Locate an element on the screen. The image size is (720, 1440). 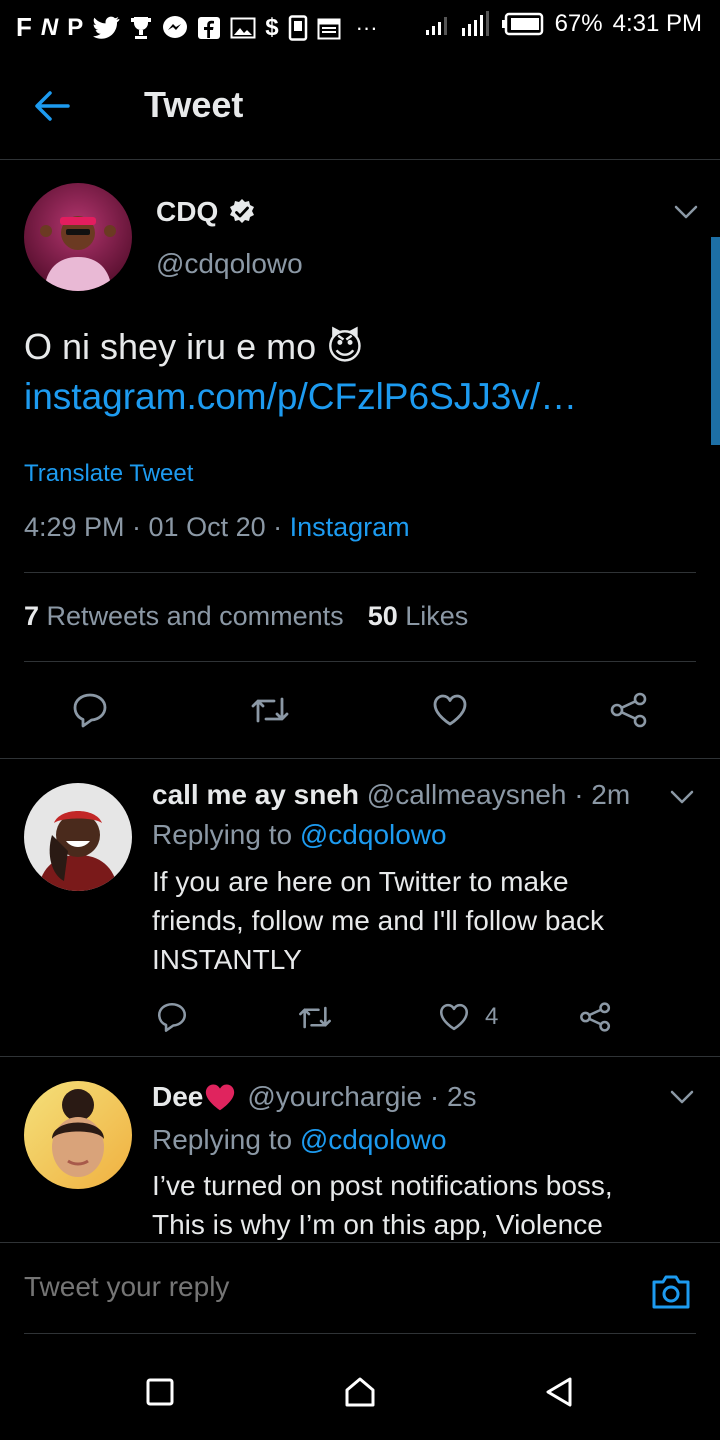
tweet-timestamp: 4:29 PM · 01 Oct 20 · is located at coordinates (157, 527).